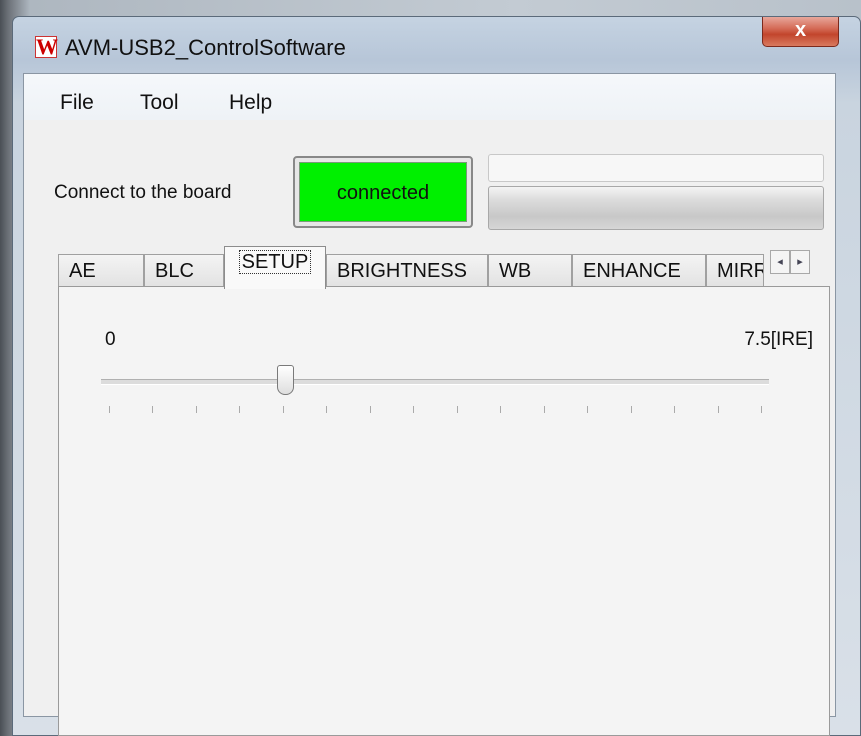  I want to click on chevron-left-icon: ◂, so click(780, 262).